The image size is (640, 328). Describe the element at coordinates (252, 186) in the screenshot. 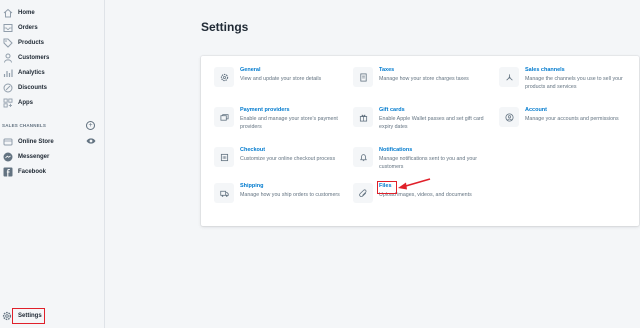

I see `tile-title: Shipping` at that location.